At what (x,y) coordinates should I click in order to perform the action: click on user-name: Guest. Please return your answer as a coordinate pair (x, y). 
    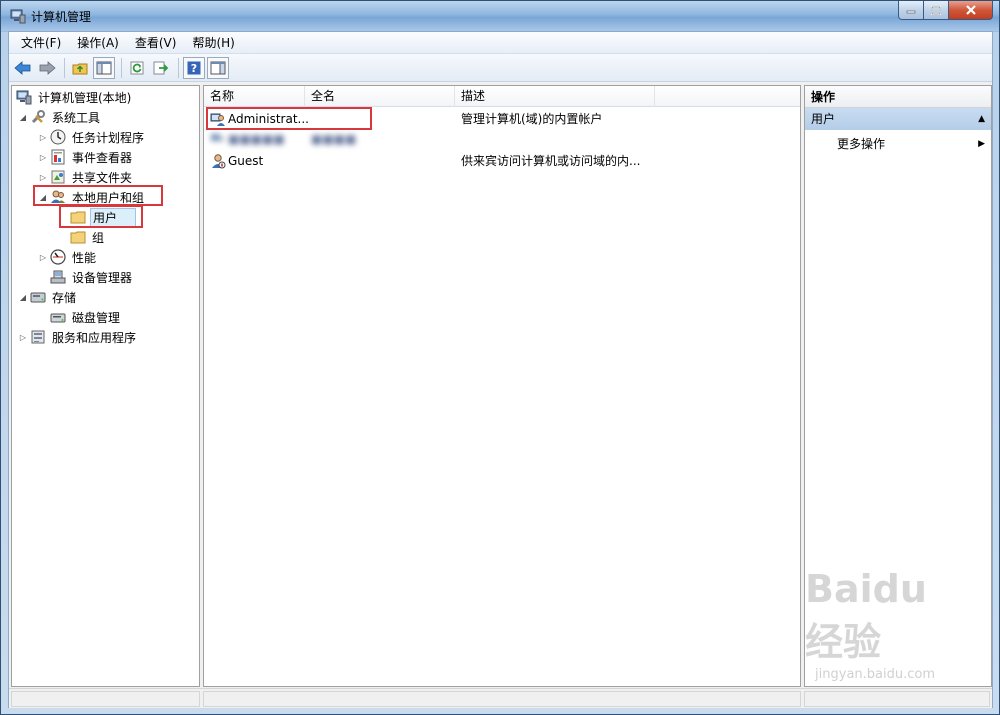
    Looking at the image, I should click on (246, 161).